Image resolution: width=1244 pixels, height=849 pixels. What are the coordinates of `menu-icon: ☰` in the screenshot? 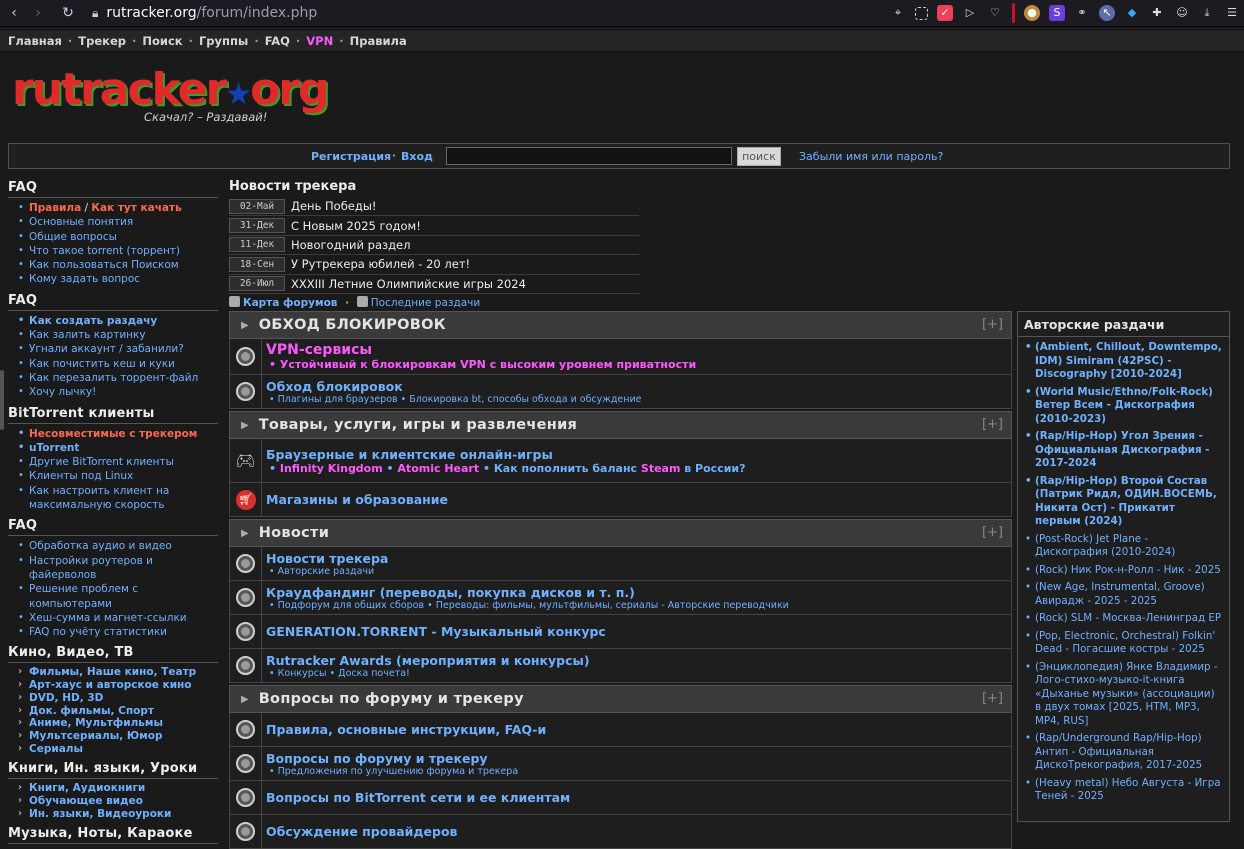 It's located at (1232, 13).